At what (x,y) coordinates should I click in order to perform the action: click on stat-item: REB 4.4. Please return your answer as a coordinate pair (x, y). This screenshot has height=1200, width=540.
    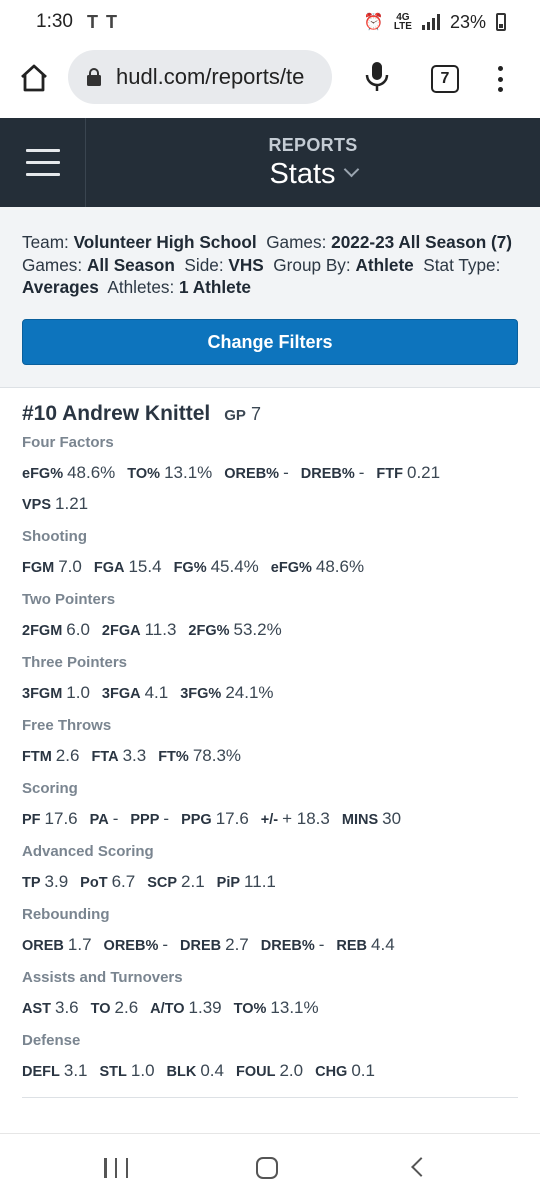
    Looking at the image, I should click on (365, 945).